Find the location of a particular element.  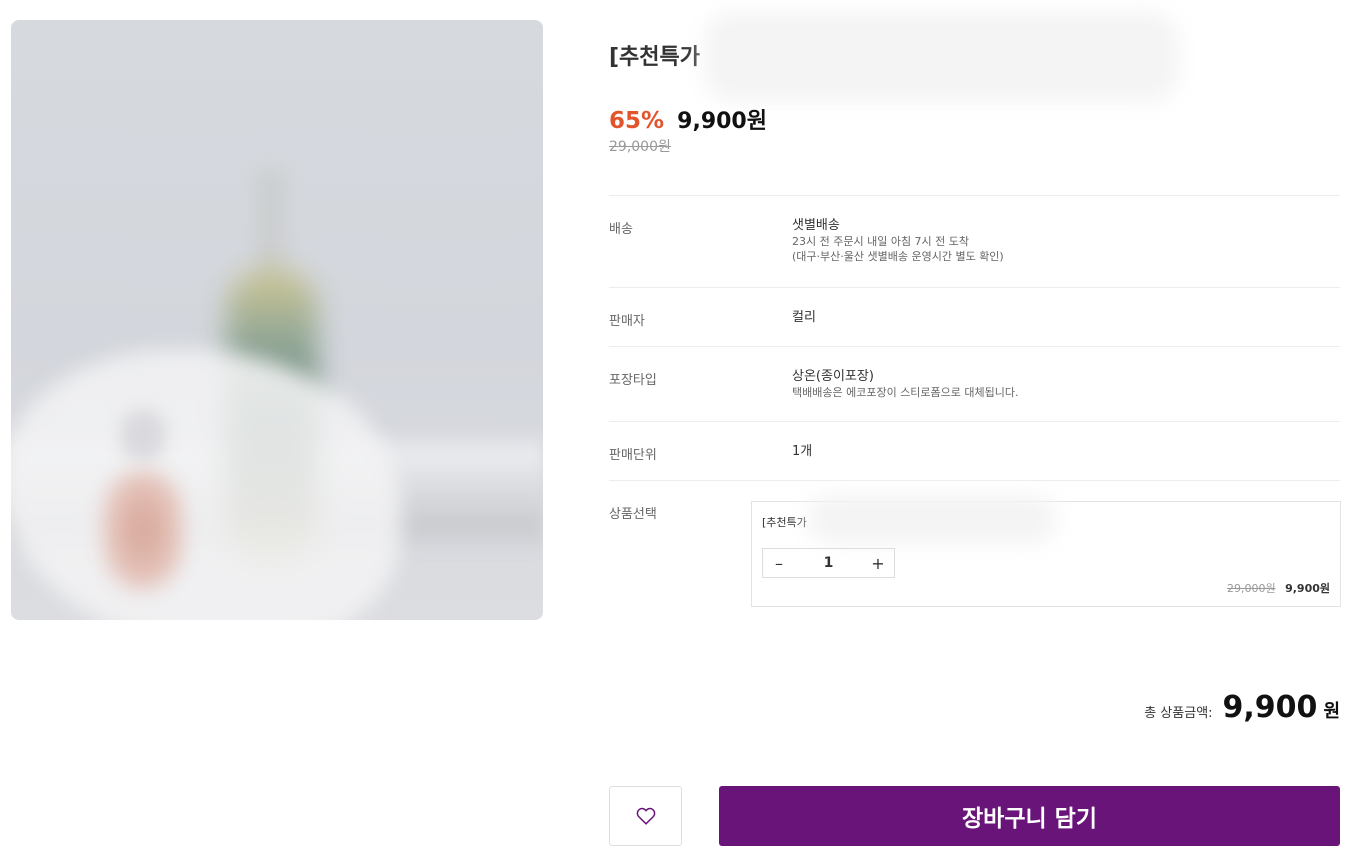

unit-value: 1개 is located at coordinates (802, 451).